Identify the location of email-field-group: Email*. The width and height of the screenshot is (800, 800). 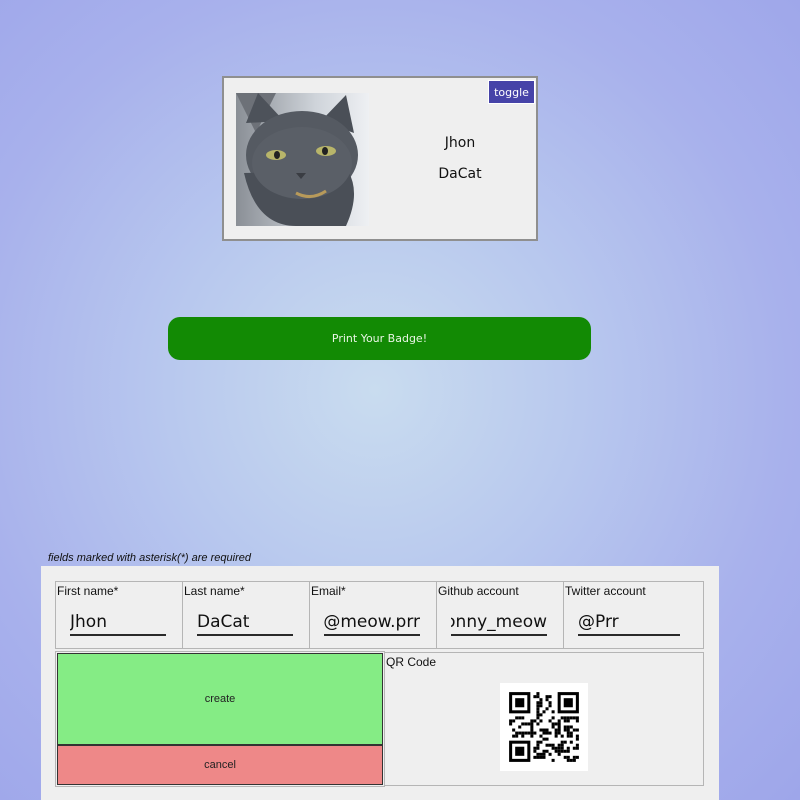
(373, 615).